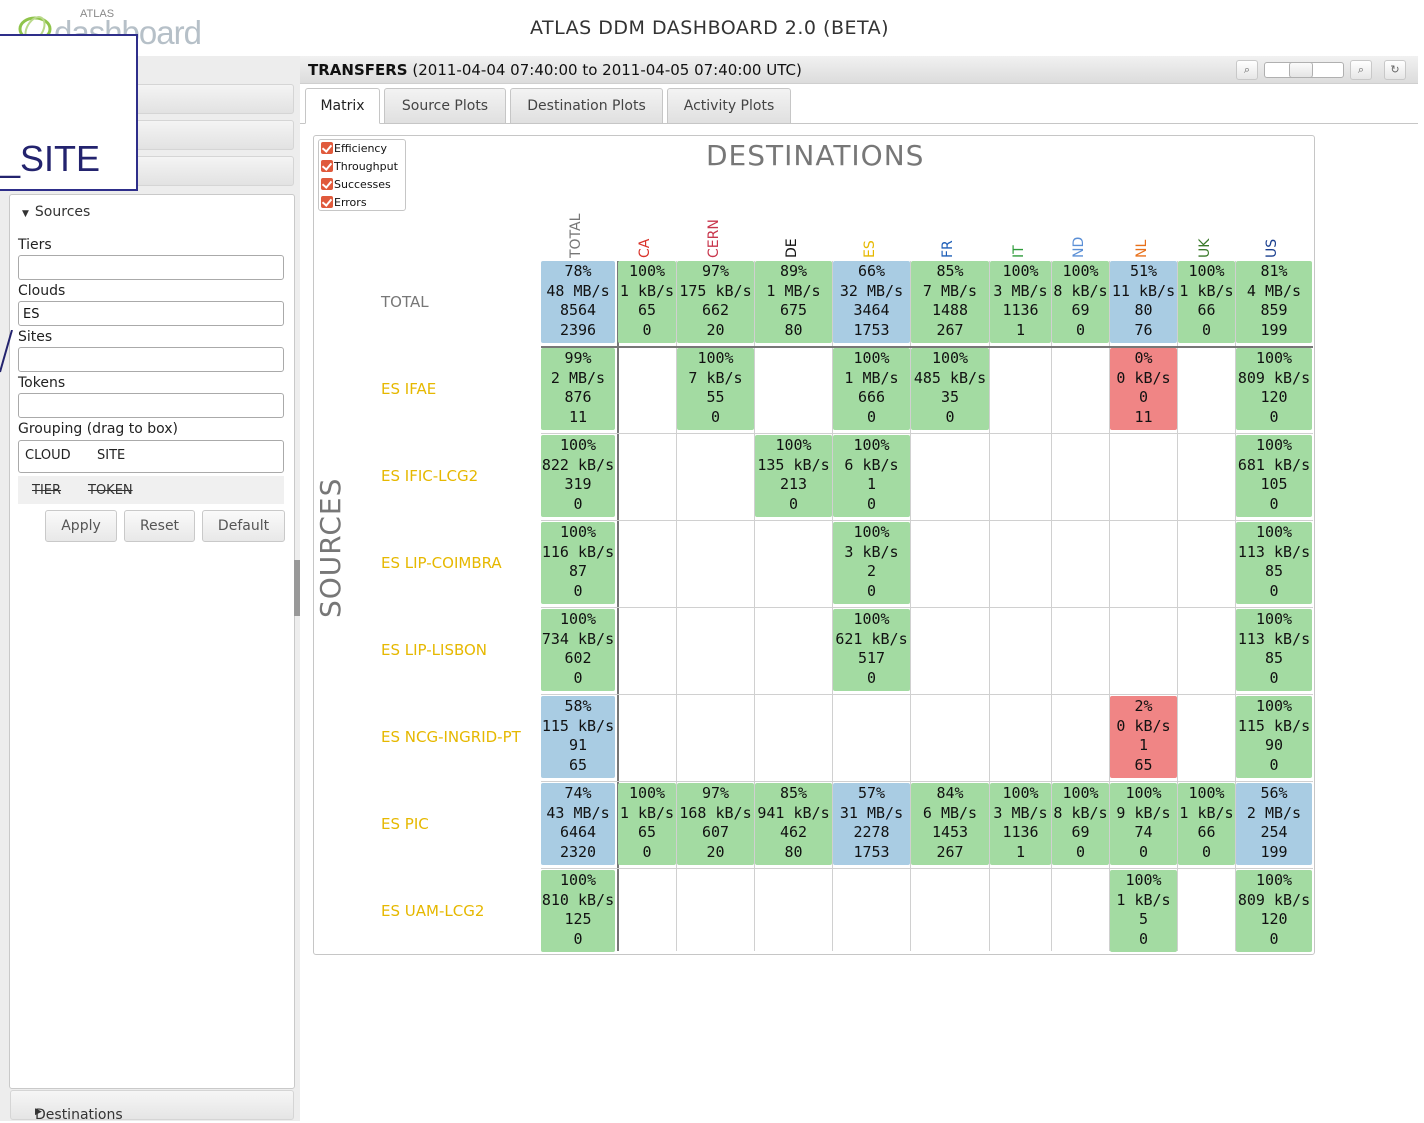 The width and height of the screenshot is (1424, 1123). Describe the element at coordinates (1274, 824) in the screenshot. I see `matrix-cell: 56% 2 MB/s 254 199` at that location.